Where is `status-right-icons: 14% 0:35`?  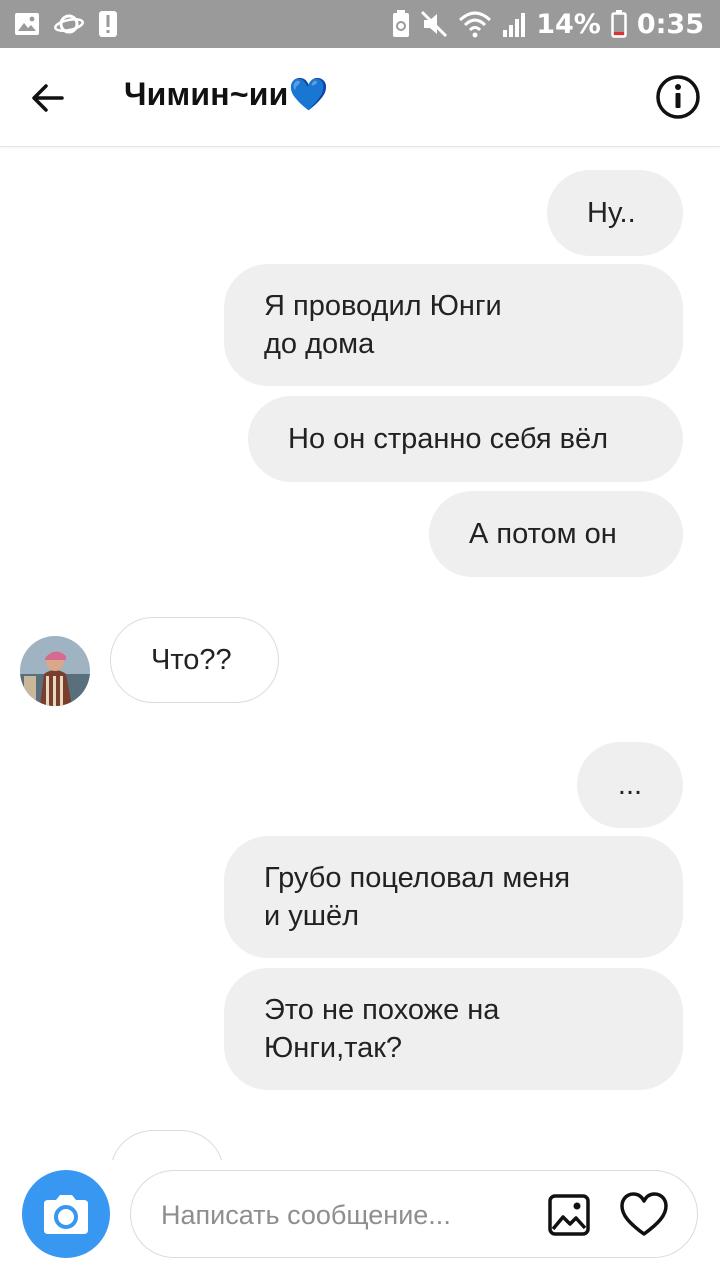 status-right-icons: 14% 0:35 is located at coordinates (548, 24).